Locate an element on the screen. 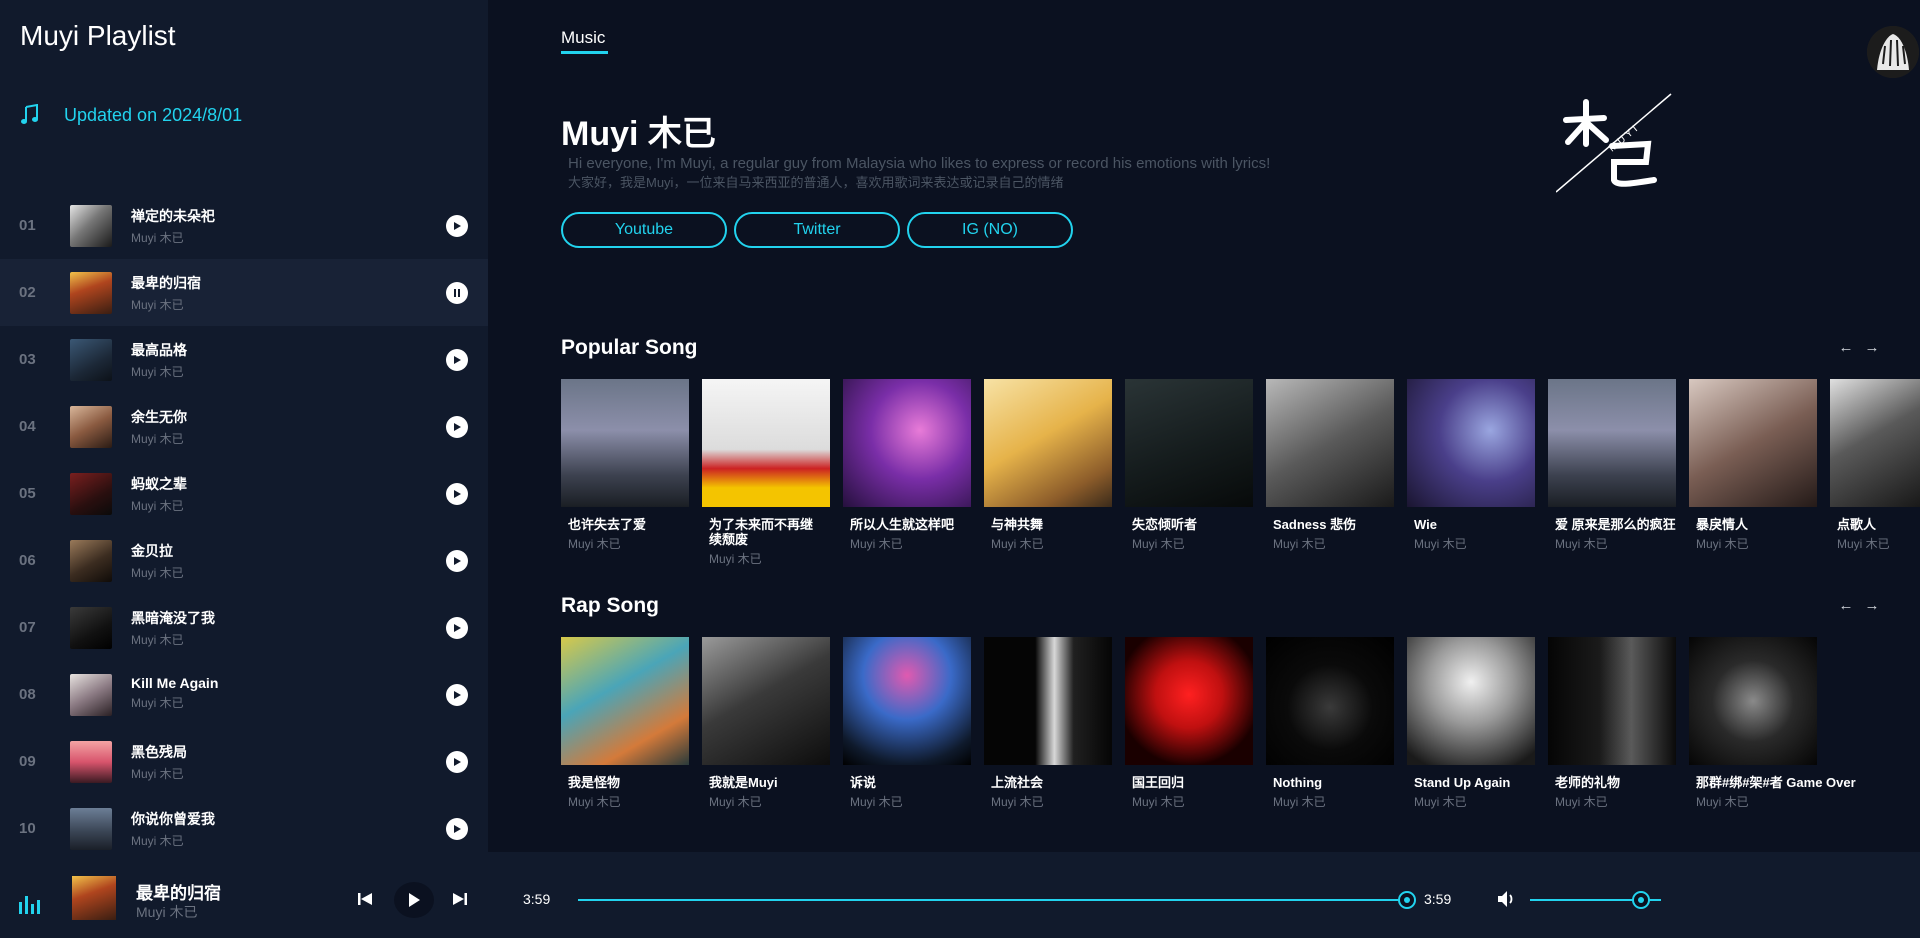  song-card: 我是怪物 Muyi 木已 is located at coordinates (625, 723).